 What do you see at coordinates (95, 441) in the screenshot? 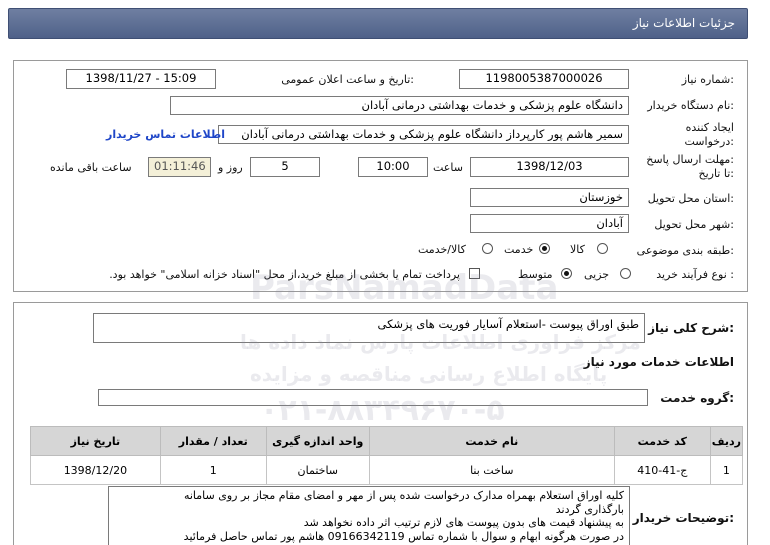
I see `col-need-date: تاریخ نیاز` at bounding box center [95, 441].